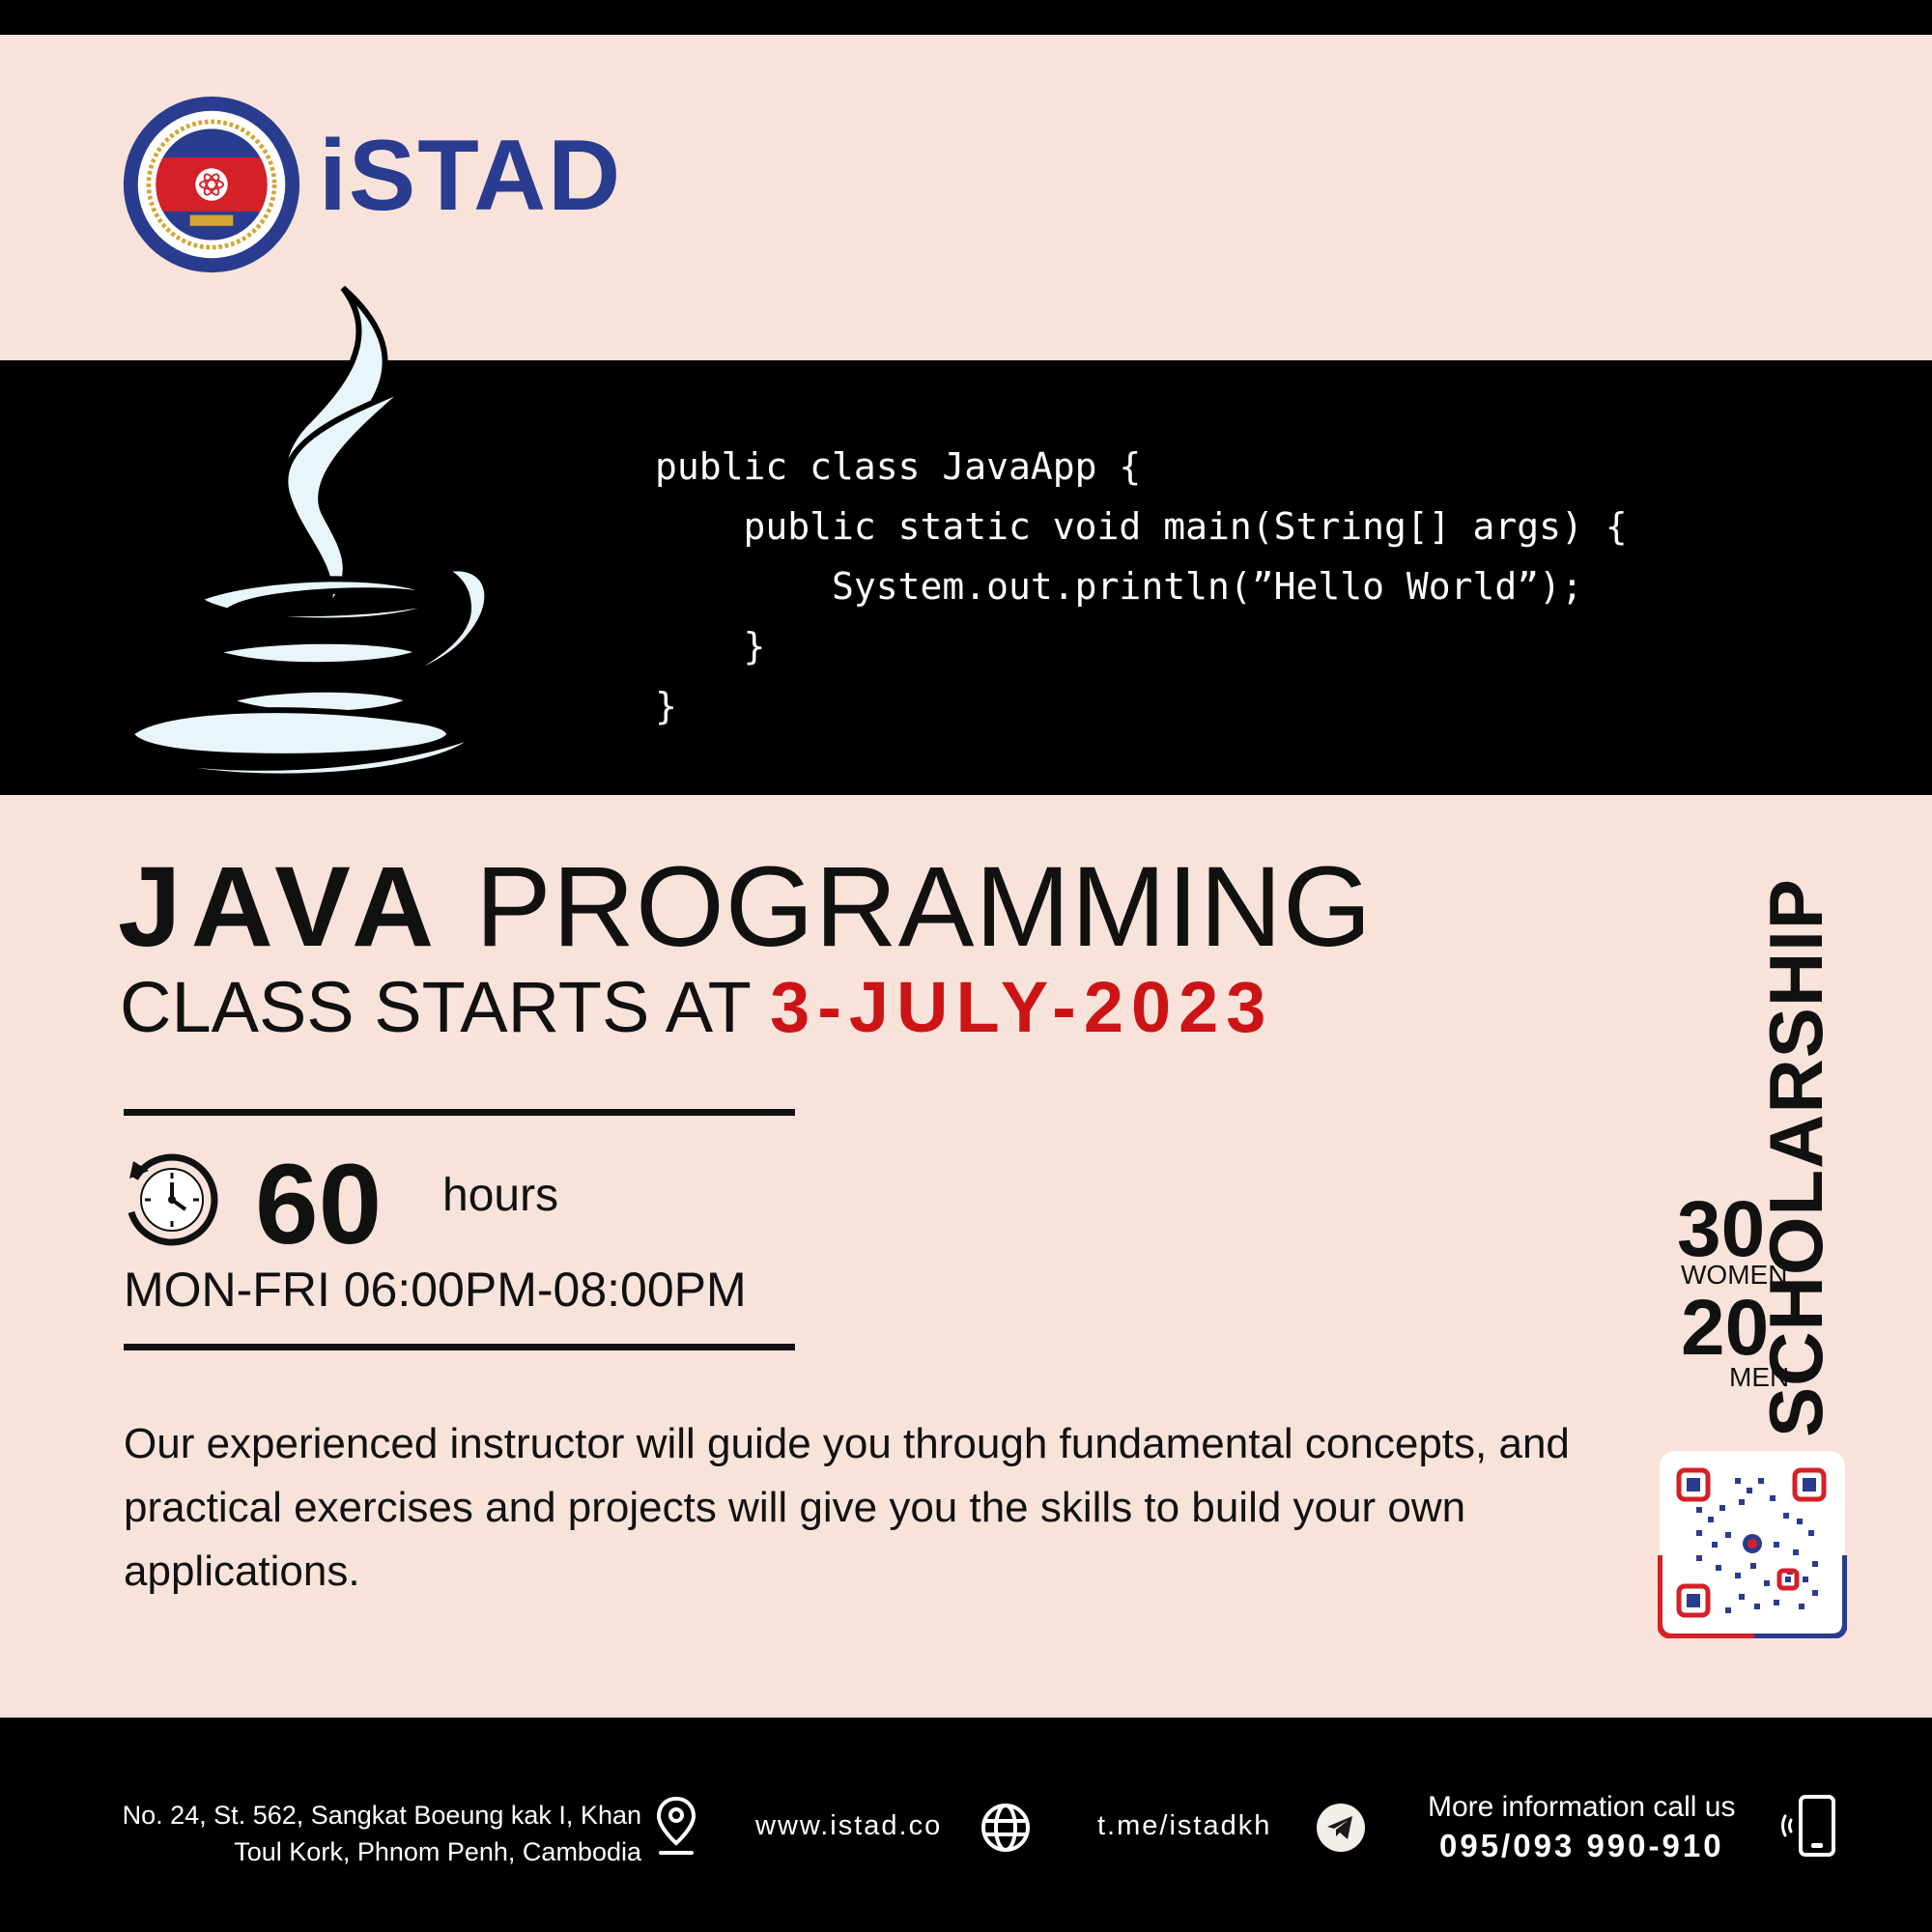 The width and height of the screenshot is (1932, 1932). I want to click on location-pin-icon, so click(676, 1825).